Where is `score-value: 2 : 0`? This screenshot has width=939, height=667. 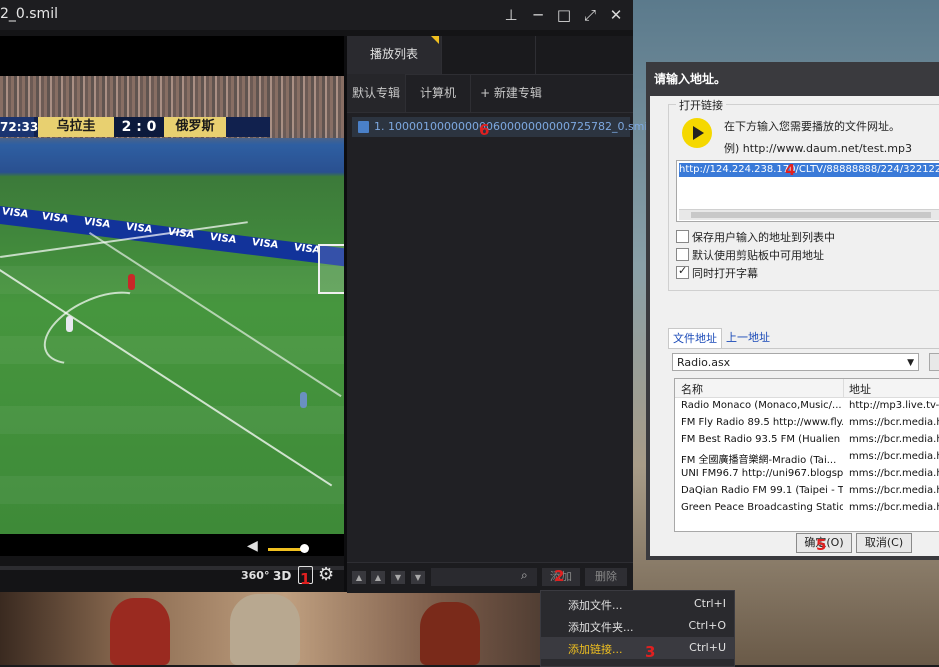 score-value: 2 : 0 is located at coordinates (139, 127).